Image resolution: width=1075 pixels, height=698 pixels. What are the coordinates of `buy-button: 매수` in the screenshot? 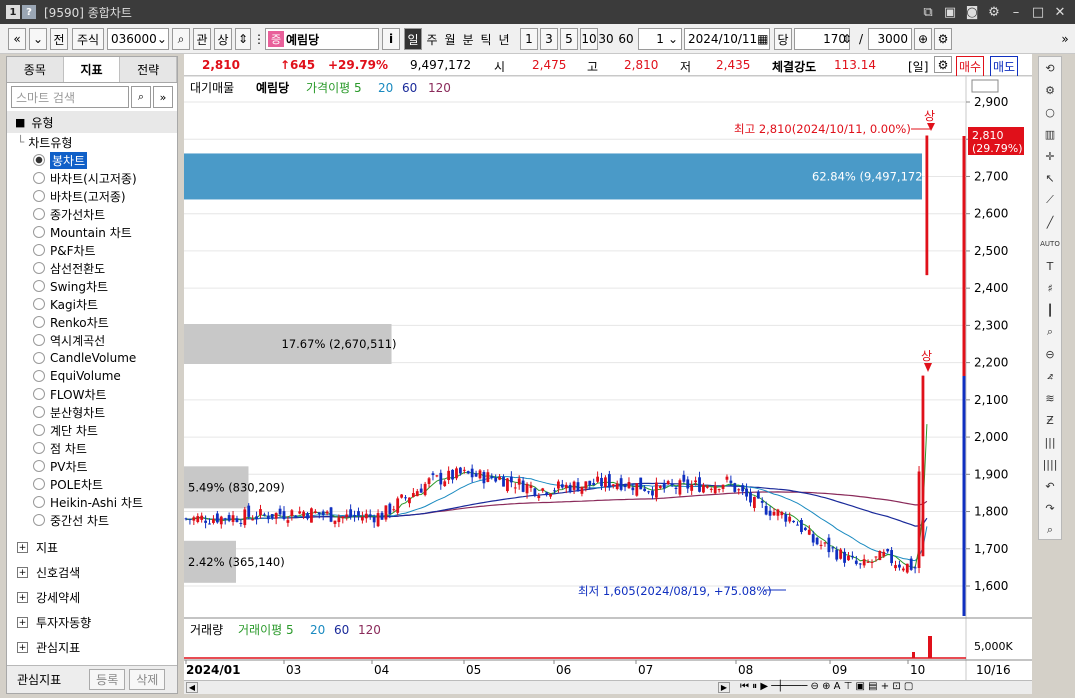 It's located at (970, 66).